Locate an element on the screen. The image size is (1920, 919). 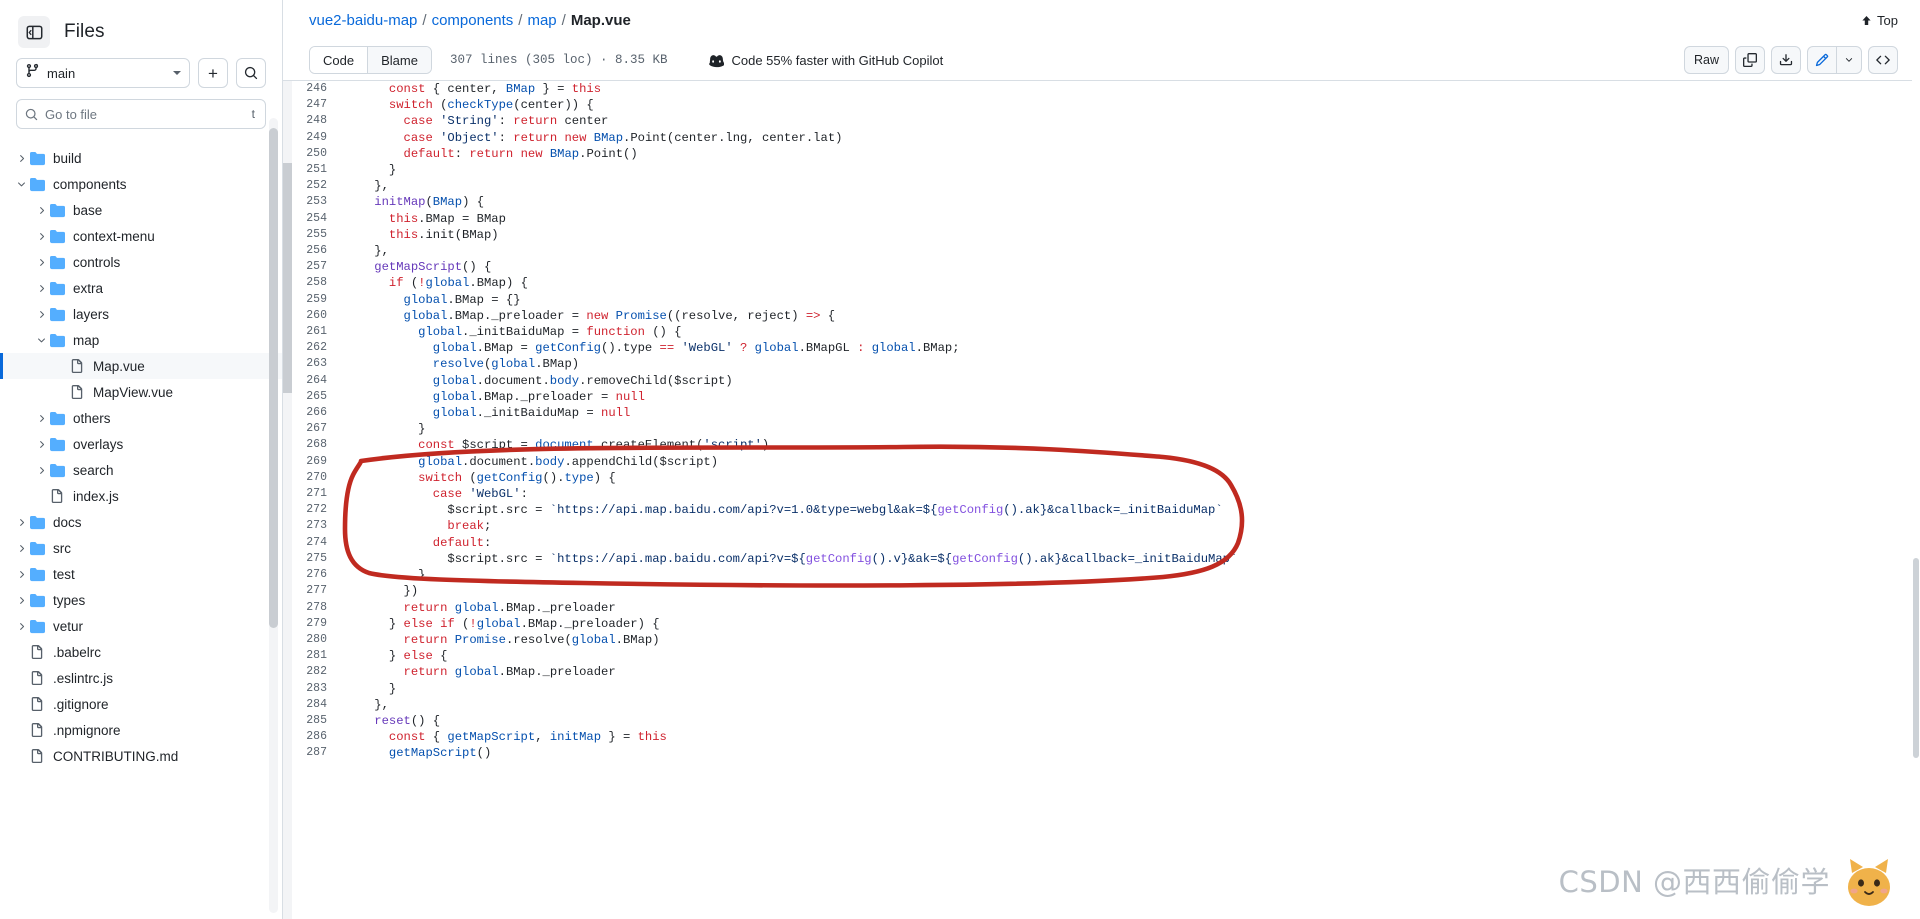
go-to-file-input: Go to file t is located at coordinates (141, 114).